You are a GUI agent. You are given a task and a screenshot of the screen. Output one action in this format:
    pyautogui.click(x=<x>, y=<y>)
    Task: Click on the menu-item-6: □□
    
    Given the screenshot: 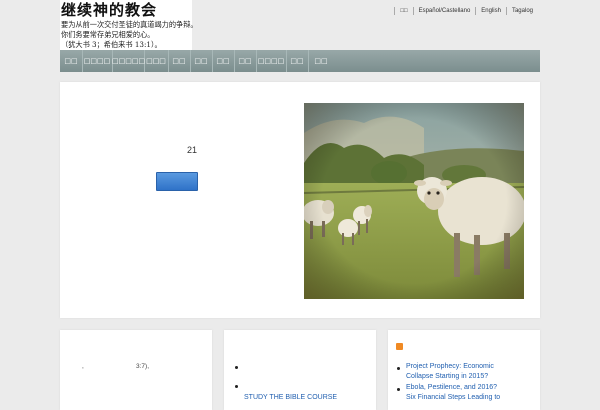 What is the action you would take?
    pyautogui.click(x=201, y=61)
    